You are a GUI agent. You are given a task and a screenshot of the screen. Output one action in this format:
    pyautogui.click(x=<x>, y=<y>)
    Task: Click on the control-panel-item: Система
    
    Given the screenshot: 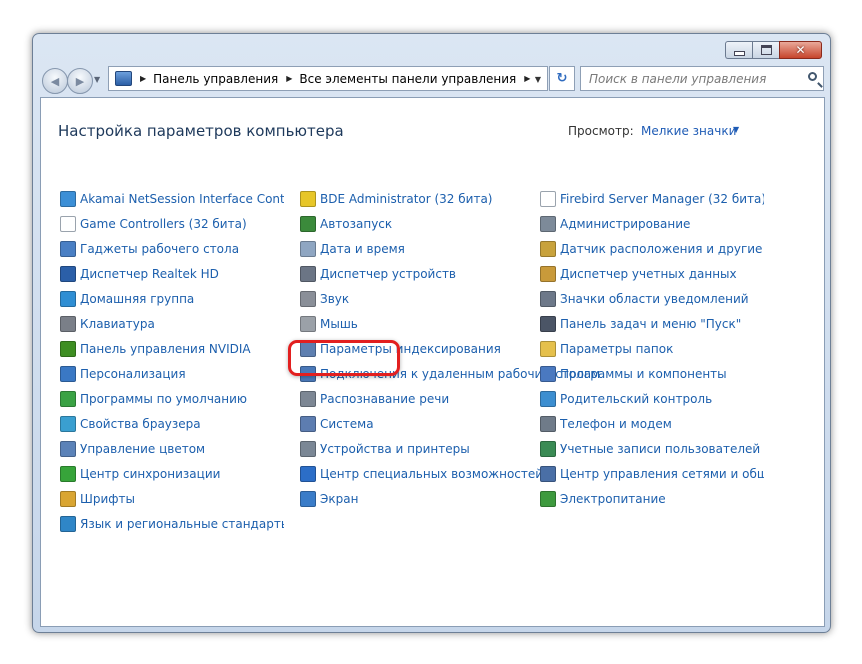 What is the action you would take?
    pyautogui.click(x=337, y=424)
    